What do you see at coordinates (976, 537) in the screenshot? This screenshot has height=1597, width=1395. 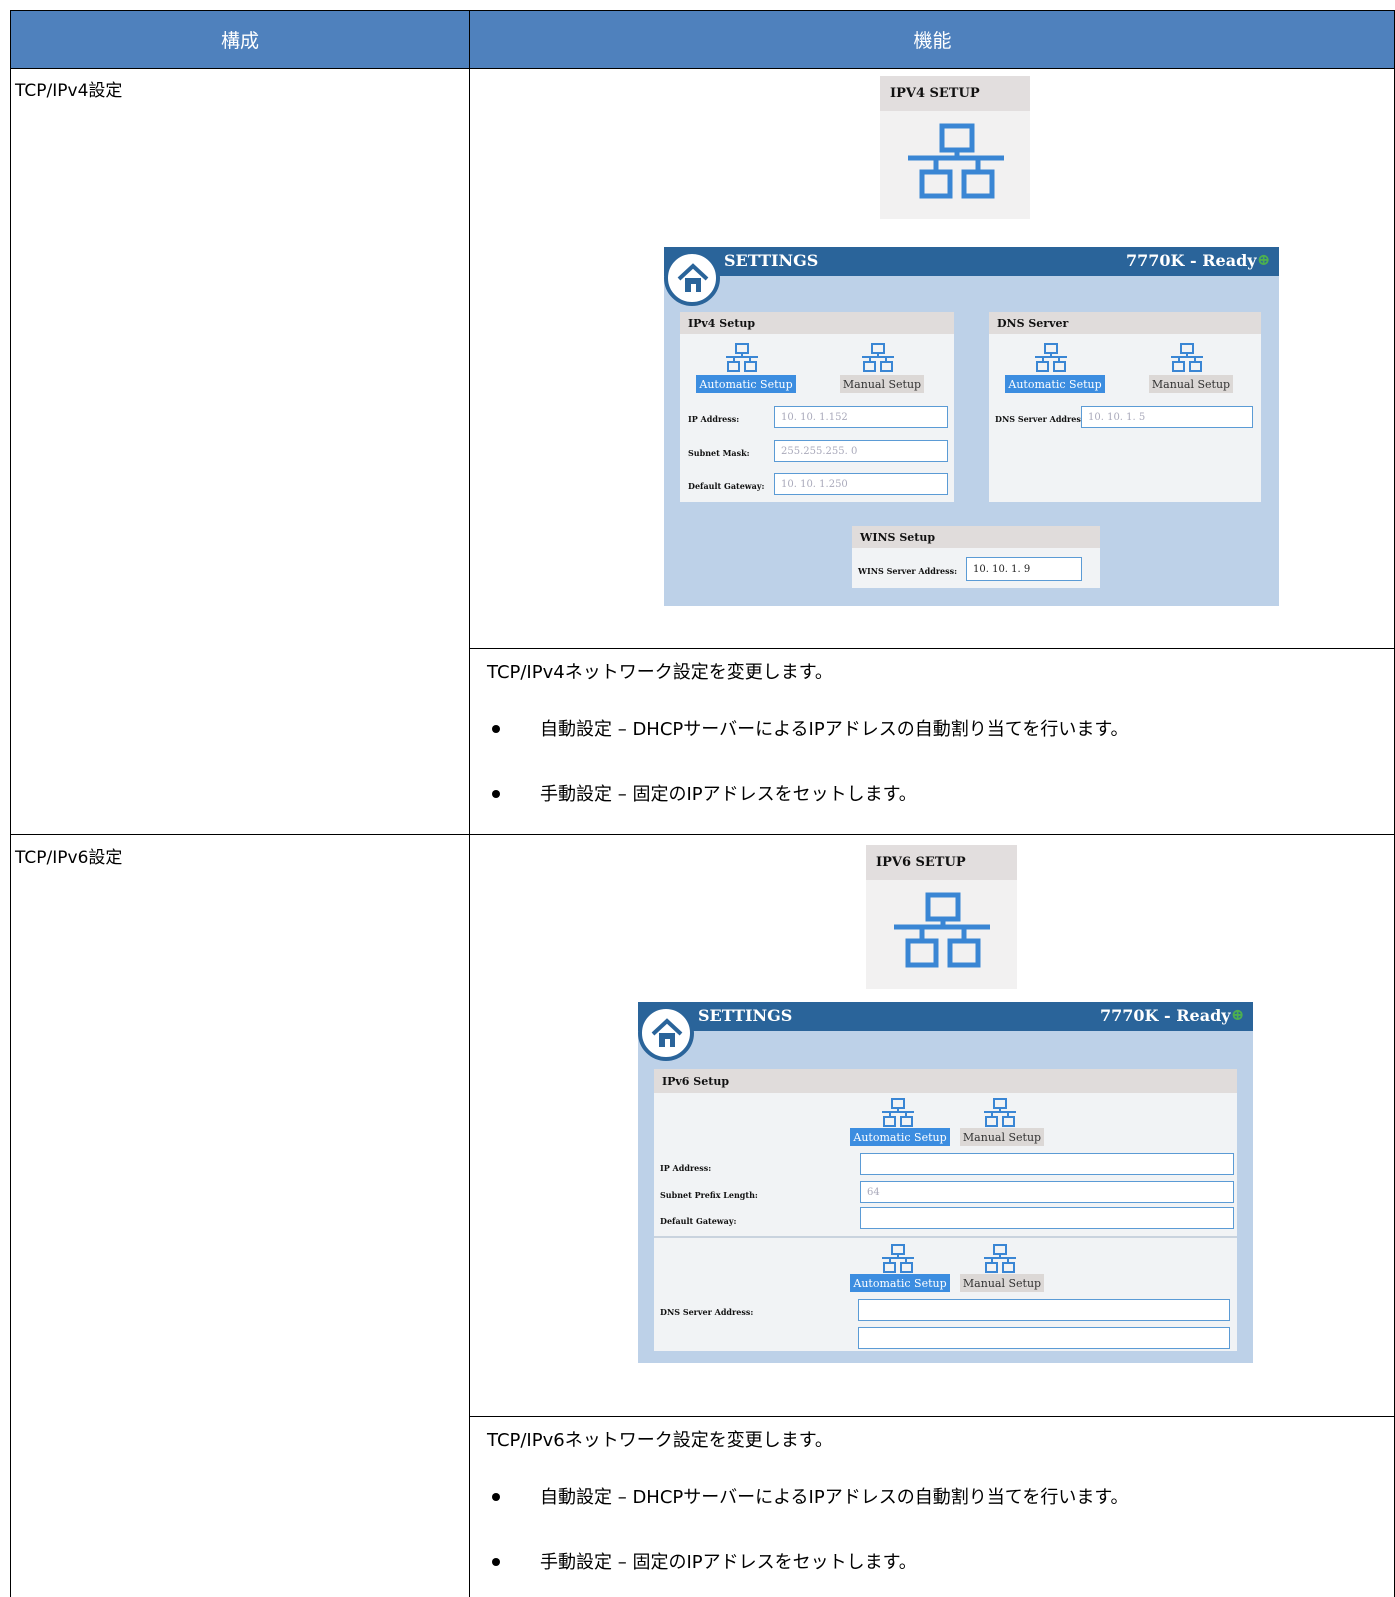 I see `panel-title: WINS Setup` at bounding box center [976, 537].